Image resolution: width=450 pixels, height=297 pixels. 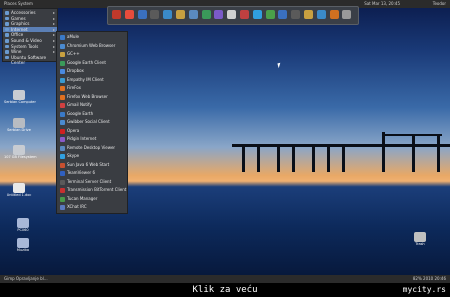 What do you see at coordinates (20, 97) in the screenshot?
I see `desktop-icon: Serbian Computer` at bounding box center [20, 97].